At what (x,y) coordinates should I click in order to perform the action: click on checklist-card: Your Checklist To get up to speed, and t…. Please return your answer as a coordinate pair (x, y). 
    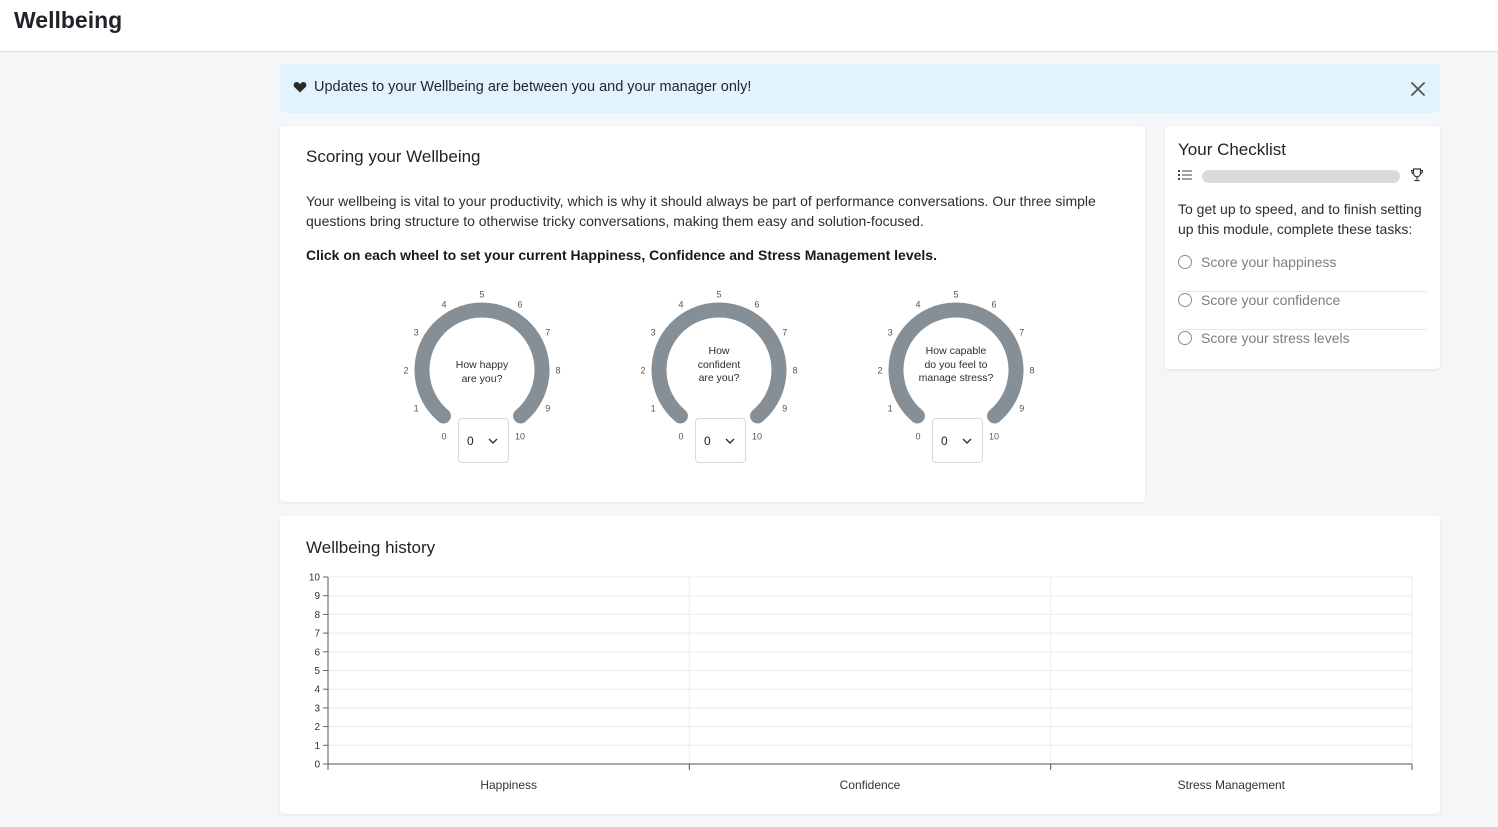
    Looking at the image, I should click on (1302, 247).